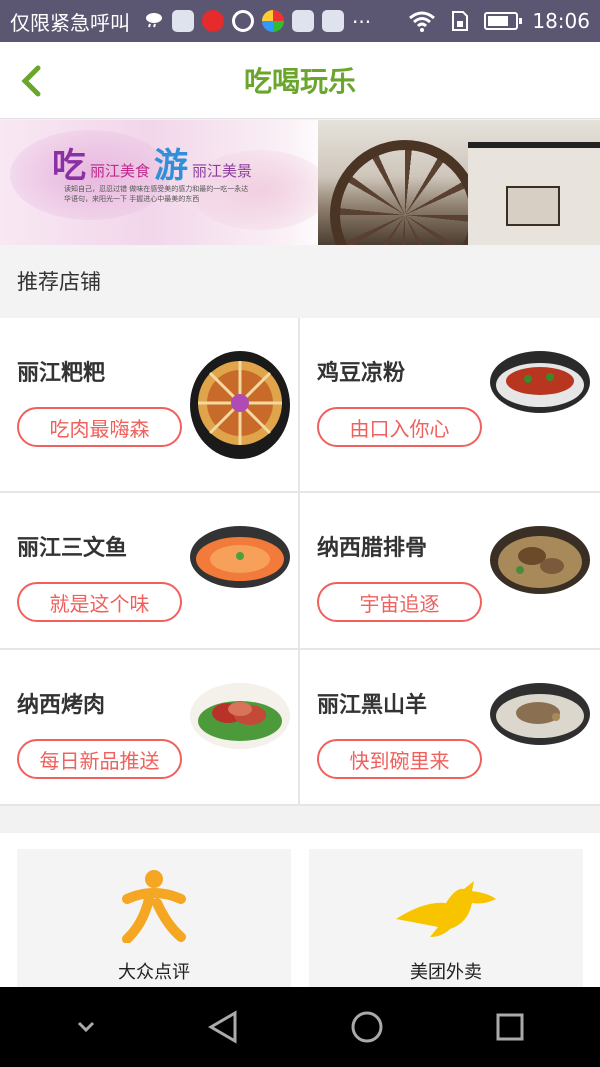  Describe the element at coordinates (399, 759) in the screenshot. I see `shop-tag: 快到碗里来` at that location.